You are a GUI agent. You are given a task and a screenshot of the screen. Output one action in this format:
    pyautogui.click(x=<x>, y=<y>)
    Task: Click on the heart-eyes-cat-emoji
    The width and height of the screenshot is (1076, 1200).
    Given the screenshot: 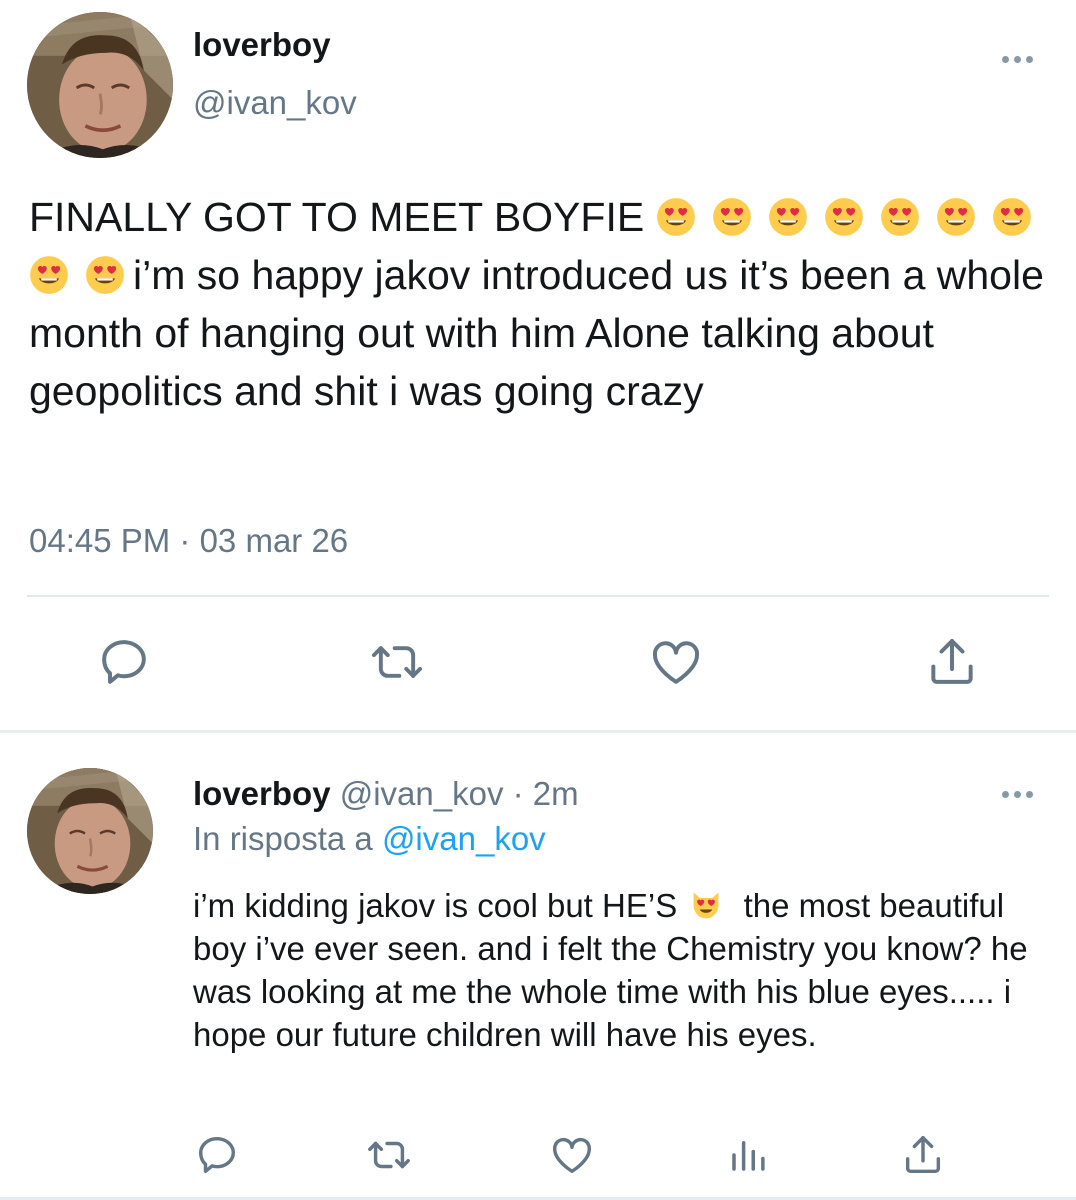 What is the action you would take?
    pyautogui.click(x=706, y=905)
    